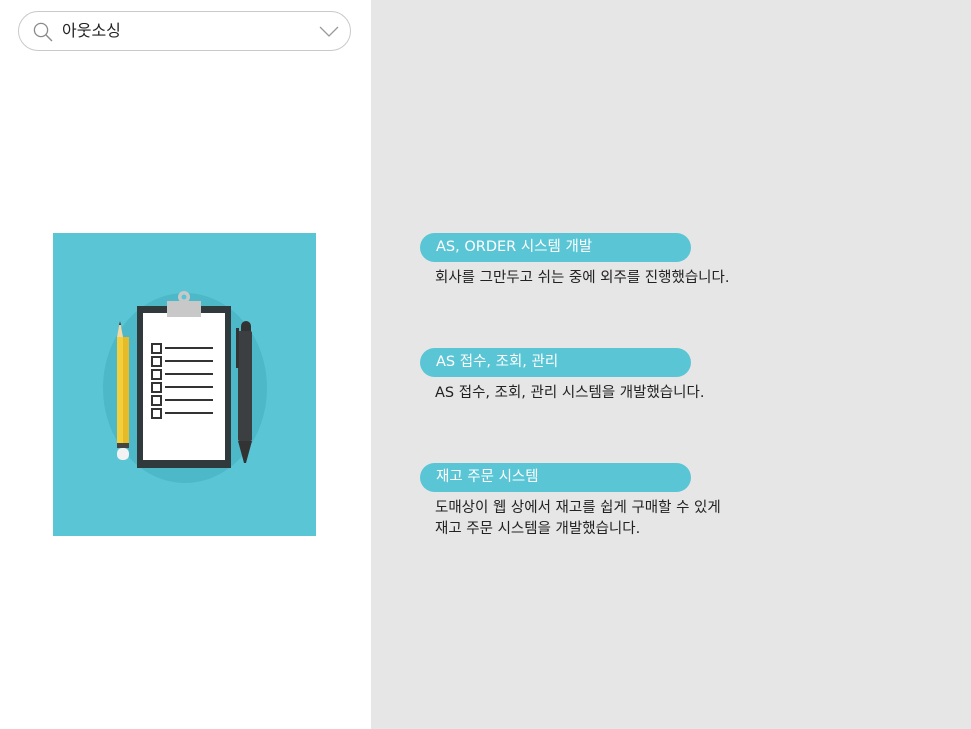 The image size is (971, 729). Describe the element at coordinates (555, 247) in the screenshot. I see `project-title-badge: AS, ORDER 시스템 개발` at that location.